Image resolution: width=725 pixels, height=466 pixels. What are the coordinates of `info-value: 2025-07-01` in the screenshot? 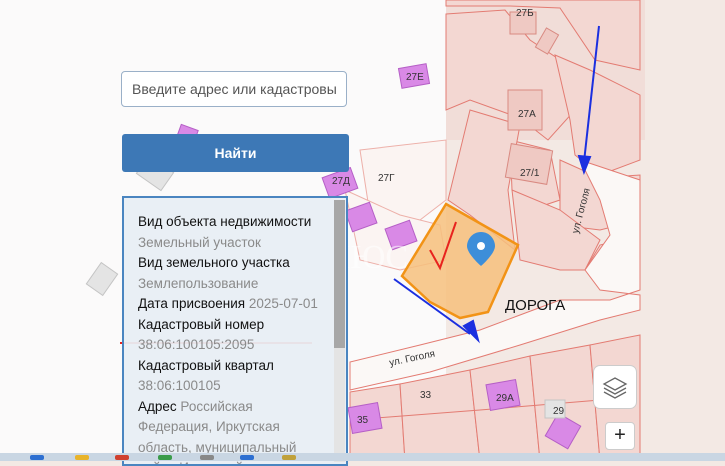 It's located at (283, 303).